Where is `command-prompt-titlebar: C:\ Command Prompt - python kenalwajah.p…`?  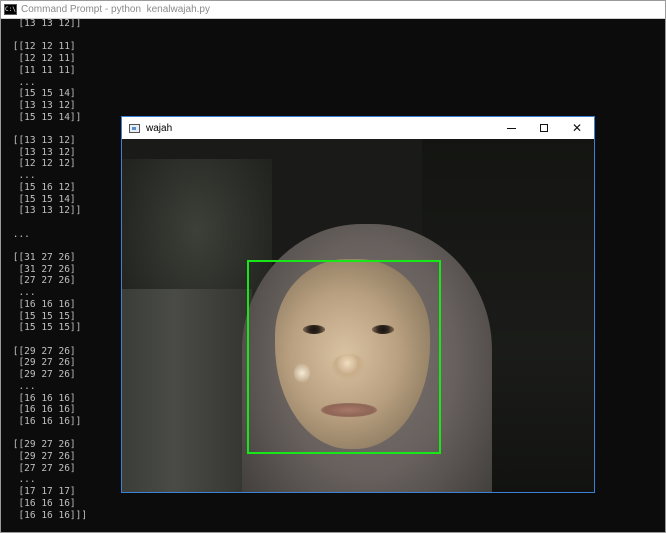 command-prompt-titlebar: C:\ Command Prompt - python kenalwajah.p… is located at coordinates (333, 10).